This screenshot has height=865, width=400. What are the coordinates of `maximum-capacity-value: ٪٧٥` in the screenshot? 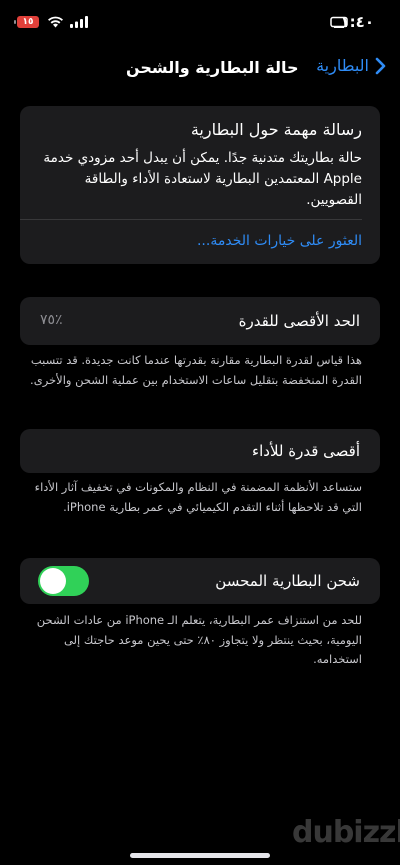 It's located at (51, 320).